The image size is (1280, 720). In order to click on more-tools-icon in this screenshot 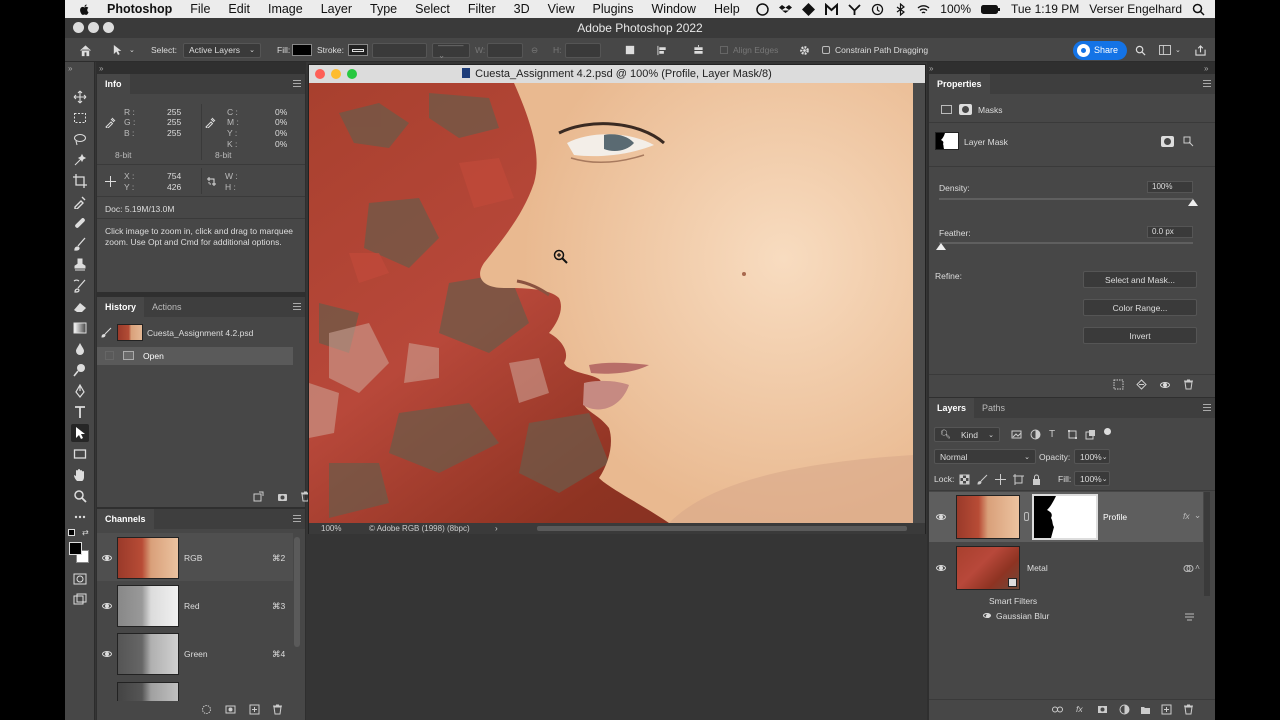, I will do `click(80, 517)`.